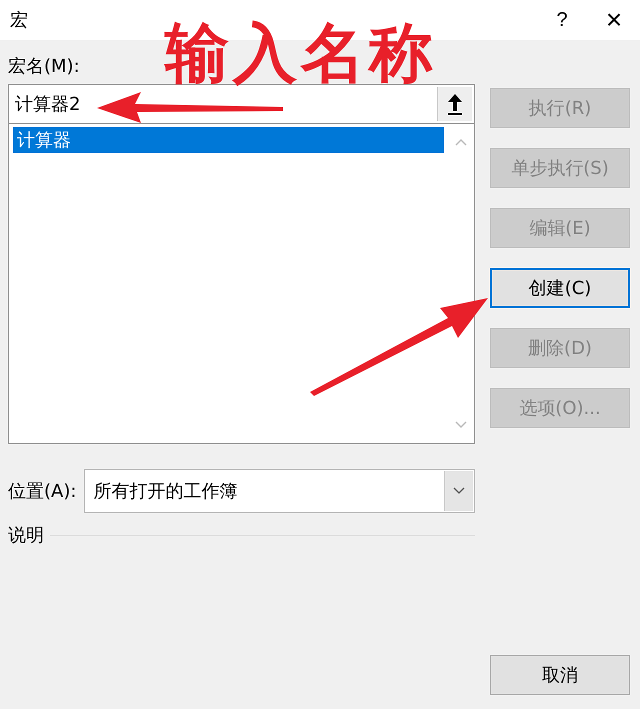 The image size is (640, 709). Describe the element at coordinates (458, 491) in the screenshot. I see `dropdown-chevron-icon` at that location.